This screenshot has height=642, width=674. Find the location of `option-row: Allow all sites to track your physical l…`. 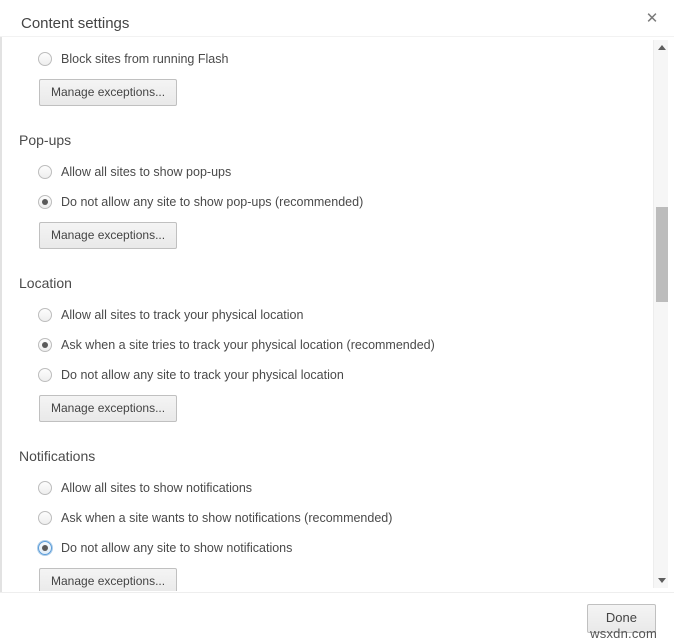

option-row: Allow all sites to track your physical l… is located at coordinates (325, 316).